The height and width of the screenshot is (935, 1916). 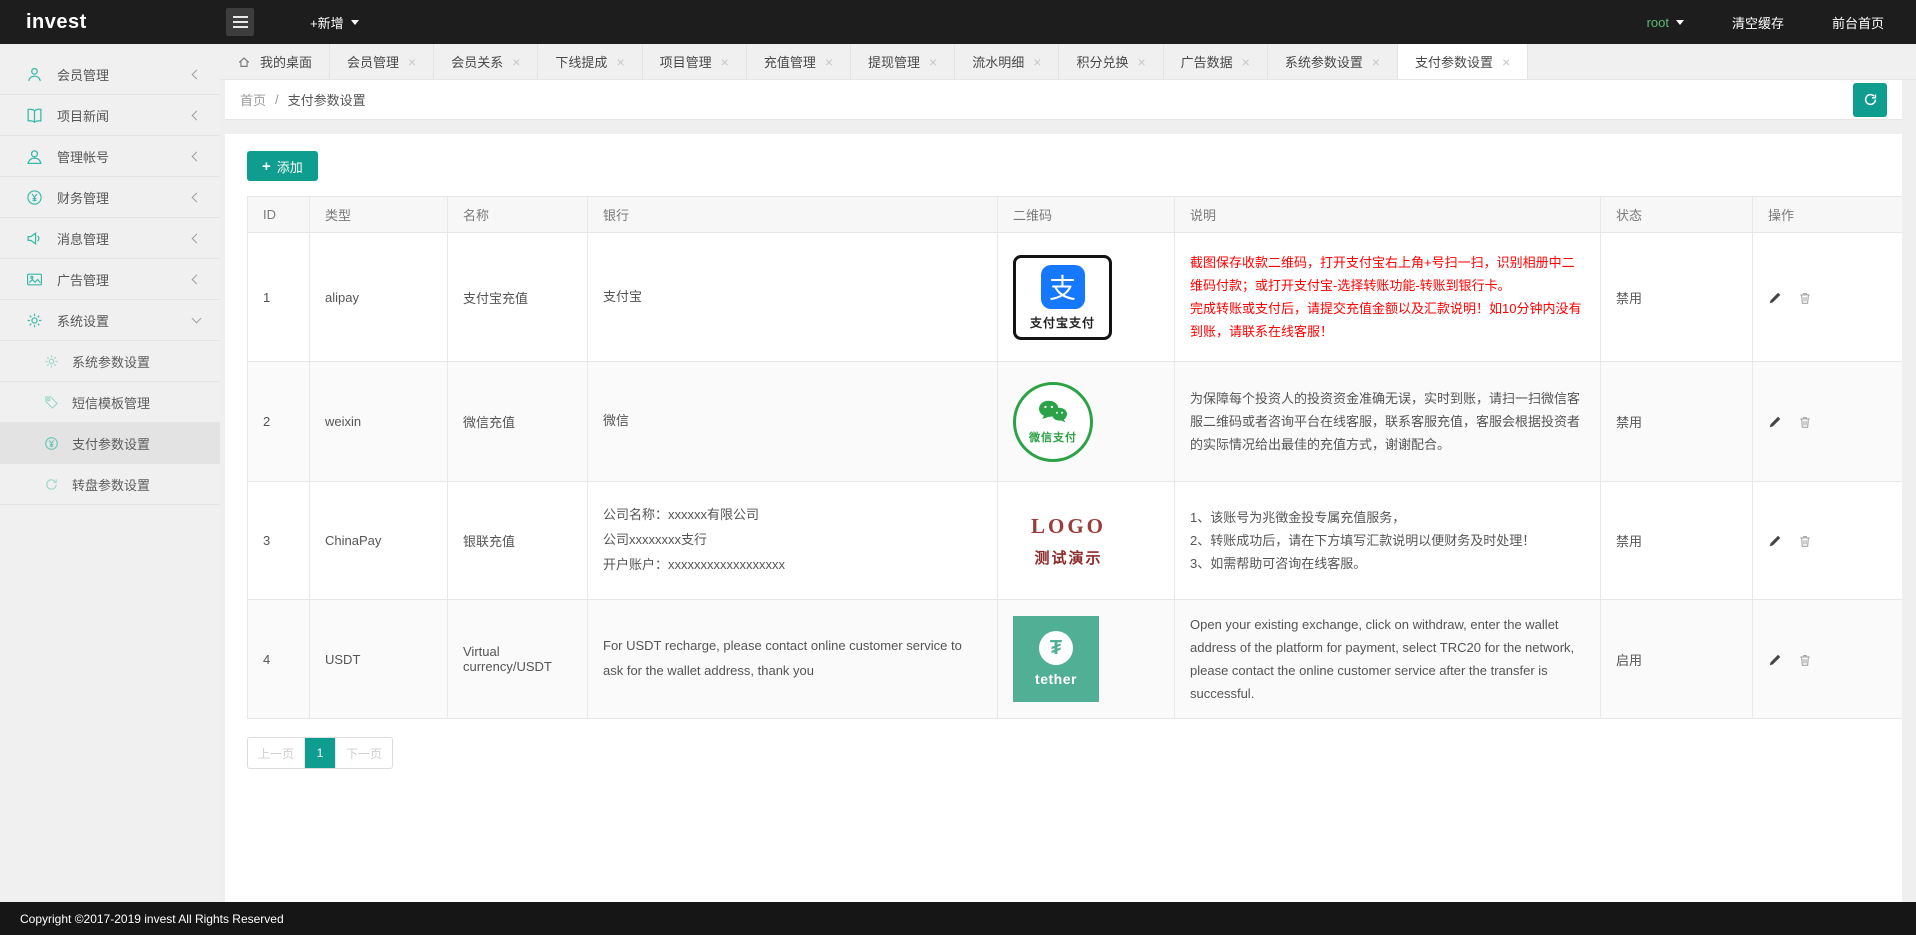 What do you see at coordinates (1657, 22) in the screenshot?
I see `username: root` at bounding box center [1657, 22].